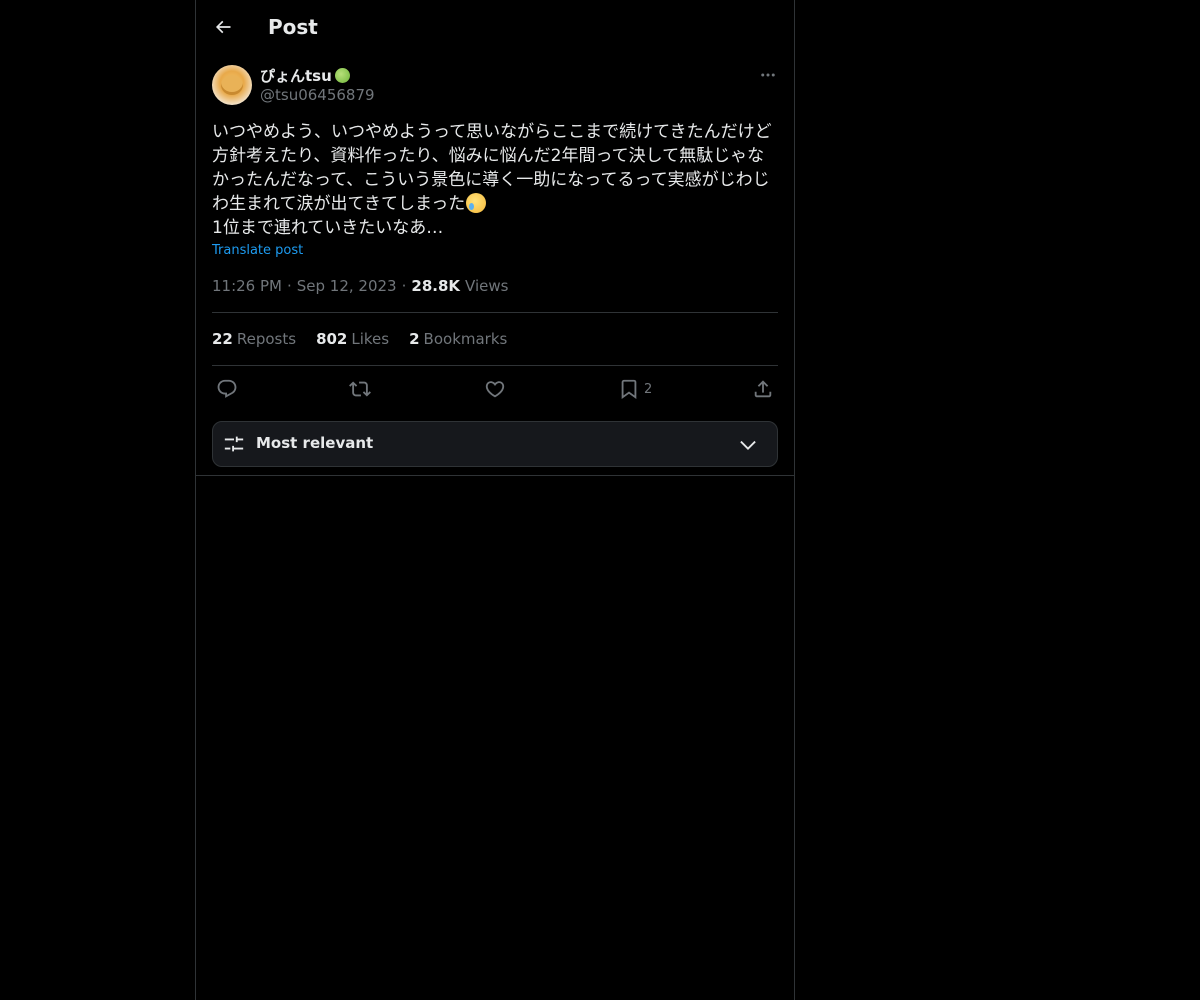  Describe the element at coordinates (495, 475) in the screenshot. I see `section-divider` at that location.